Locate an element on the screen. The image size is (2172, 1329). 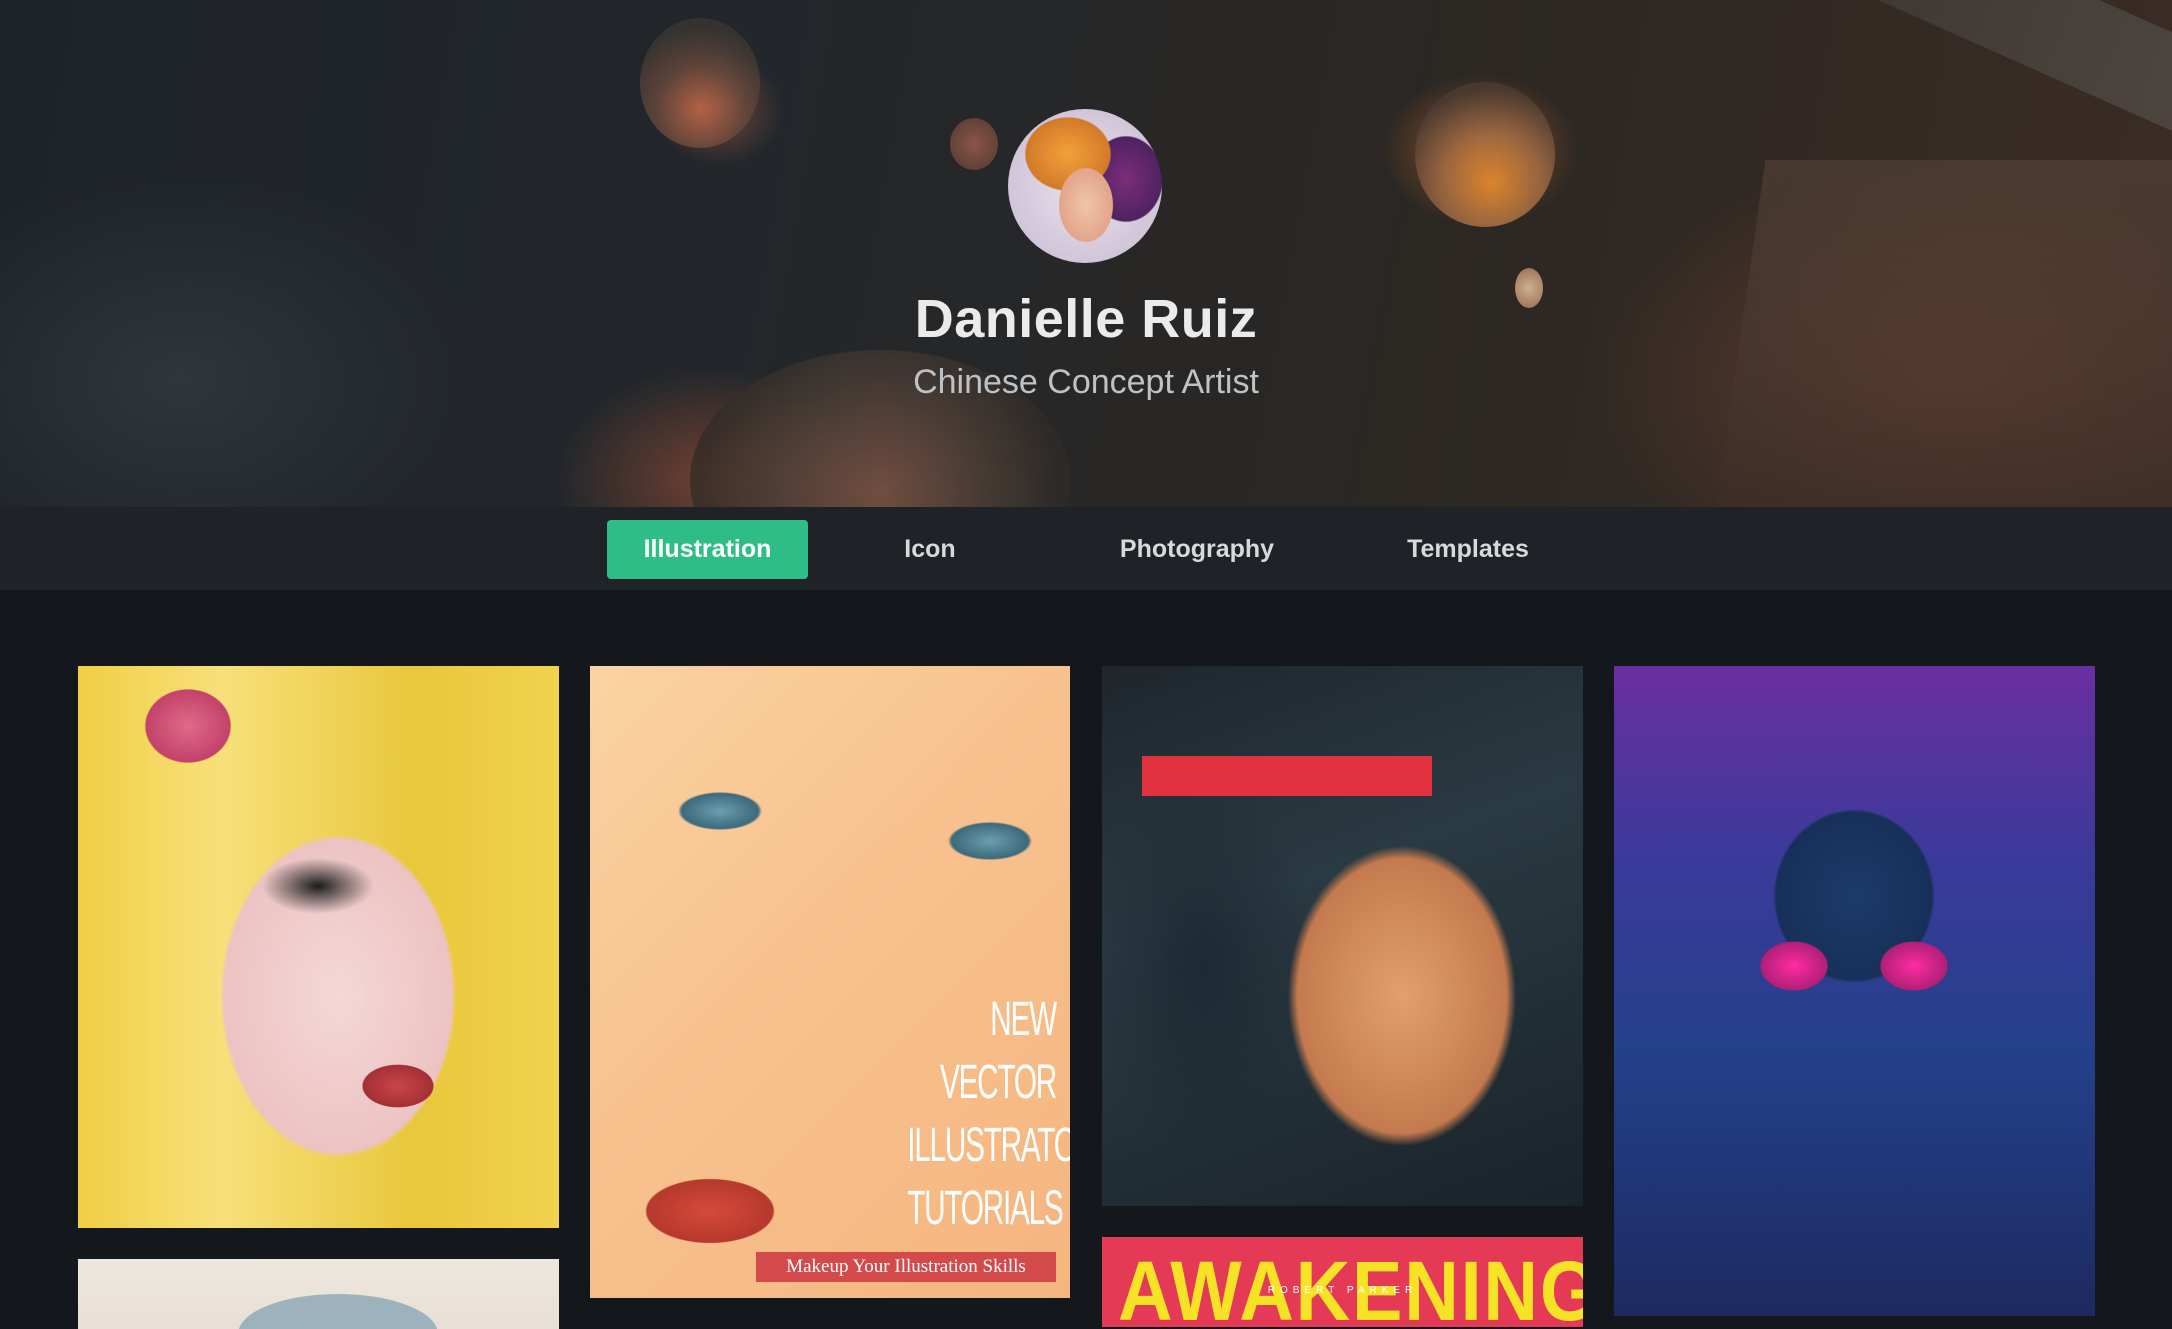
poster-credit: ROBERT PARKER is located at coordinates (1342, 1290).